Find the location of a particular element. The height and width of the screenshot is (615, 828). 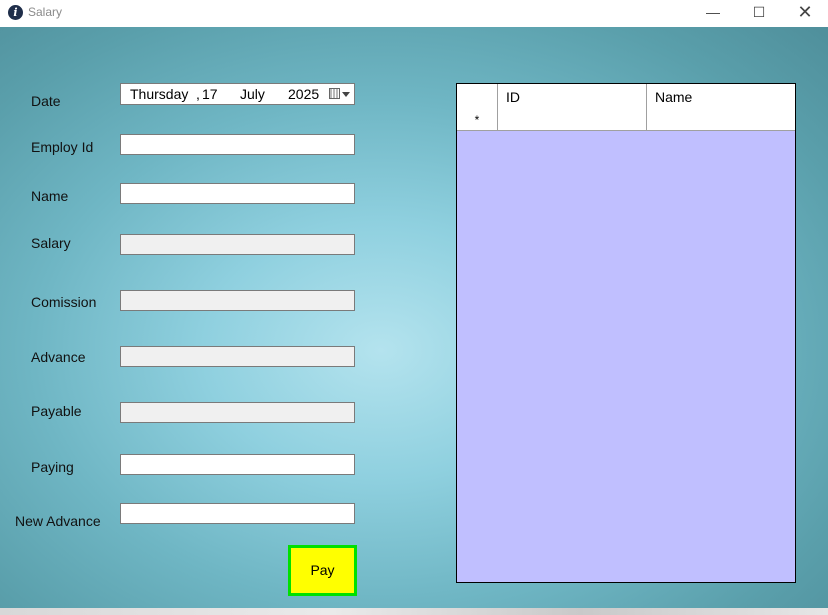

window-title: Salary is located at coordinates (45, 12).